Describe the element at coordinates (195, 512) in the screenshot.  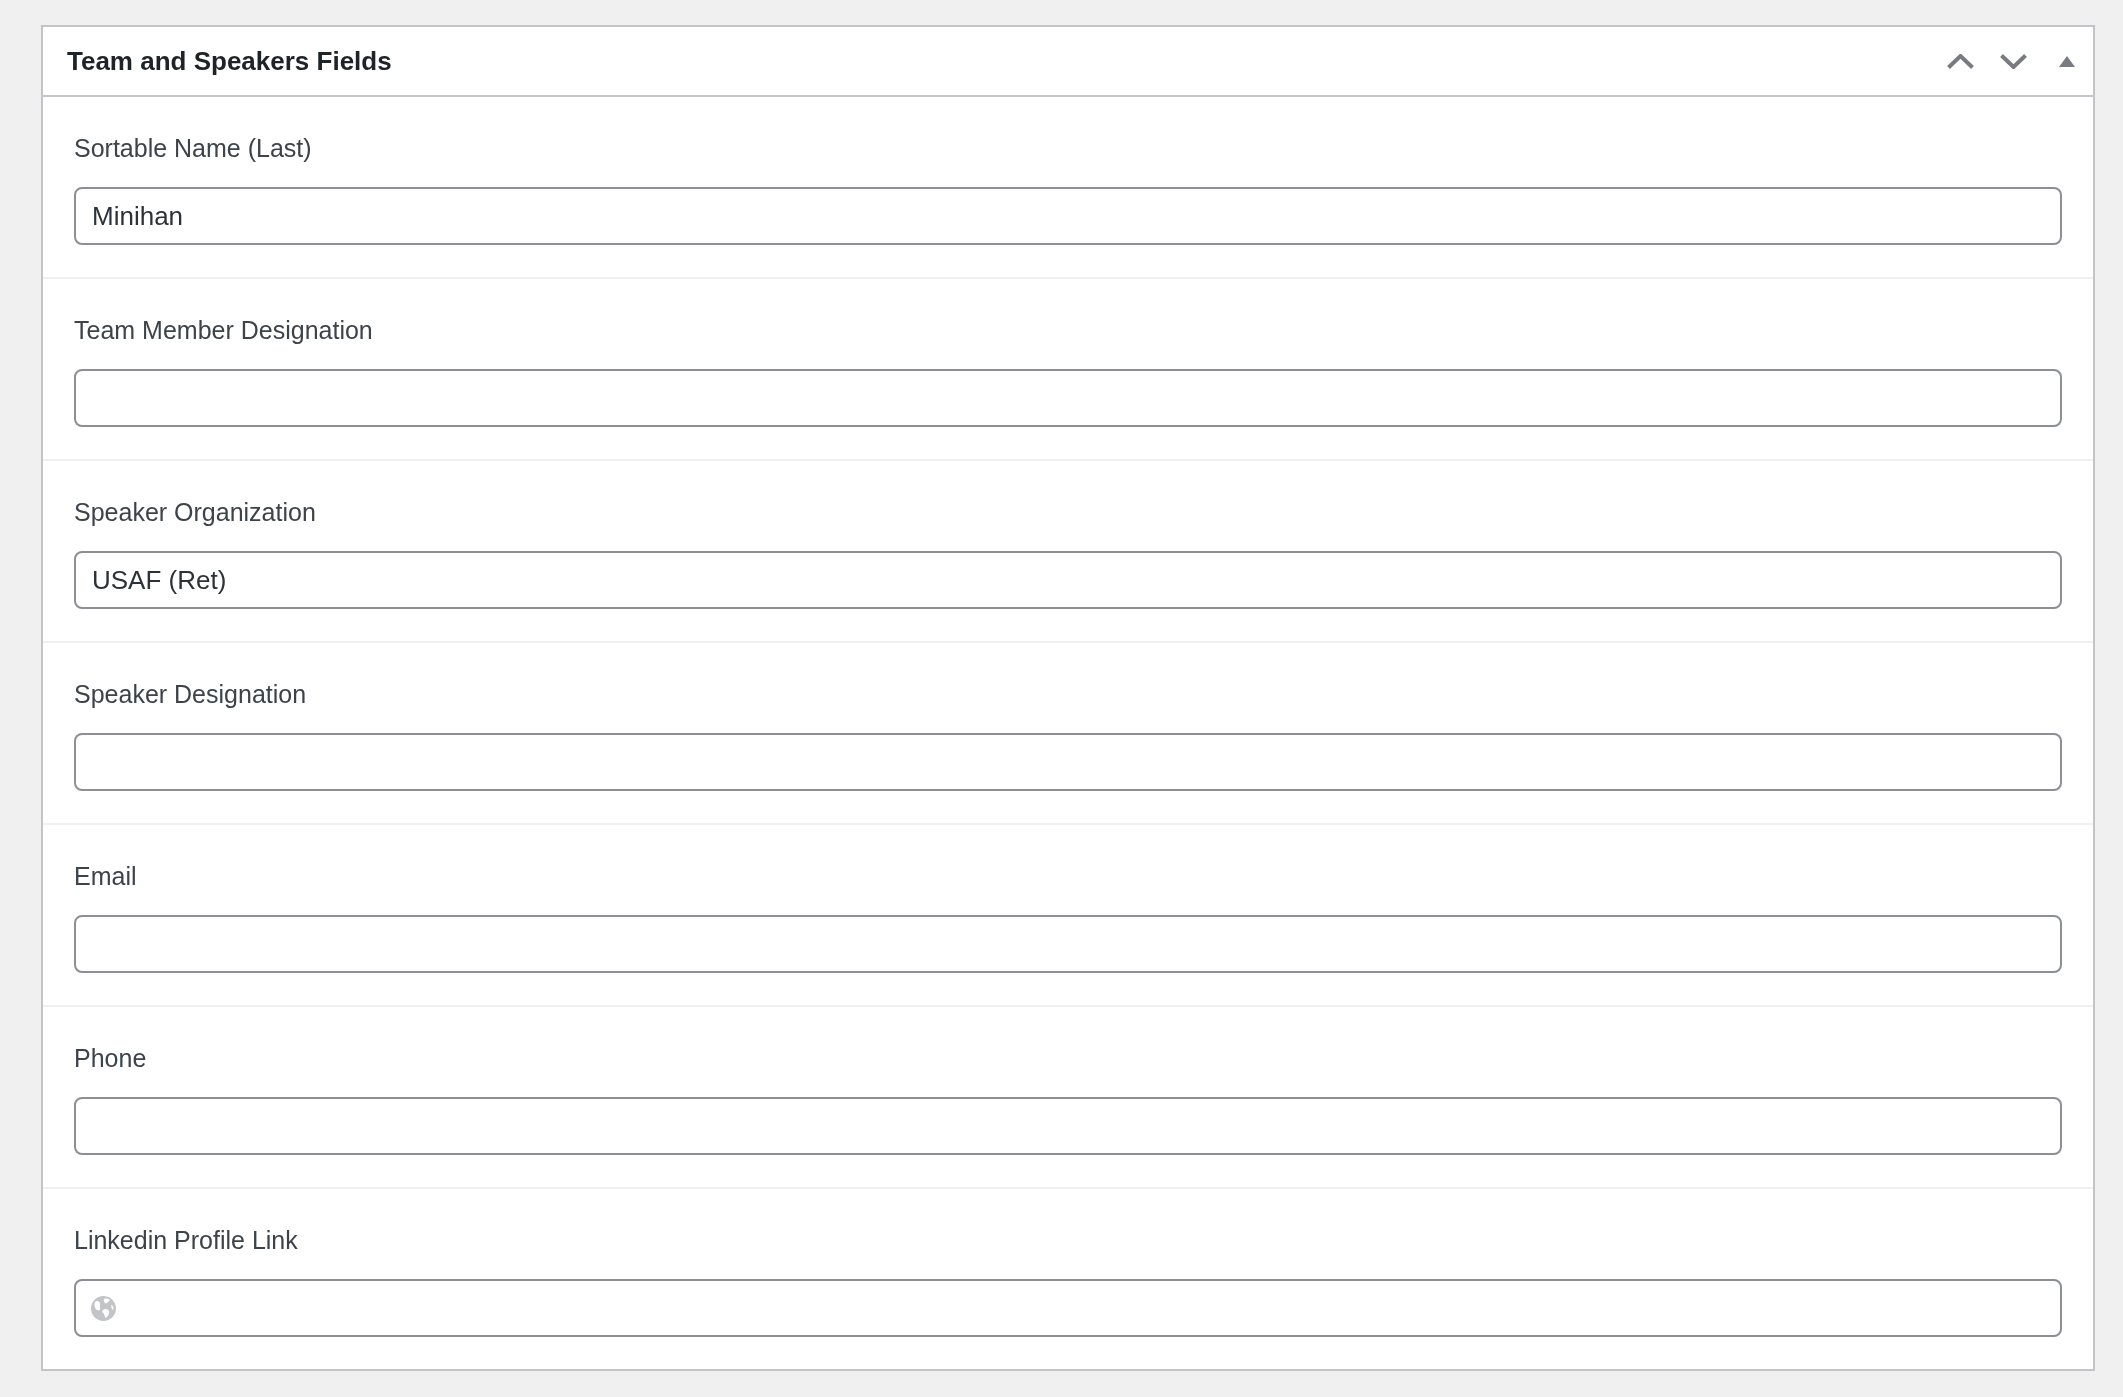
I see `field-label: Speaker Organization` at that location.